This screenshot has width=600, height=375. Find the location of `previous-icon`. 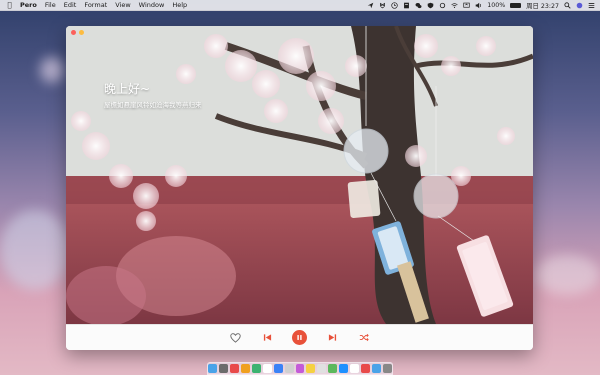

previous-icon is located at coordinates (267, 338).